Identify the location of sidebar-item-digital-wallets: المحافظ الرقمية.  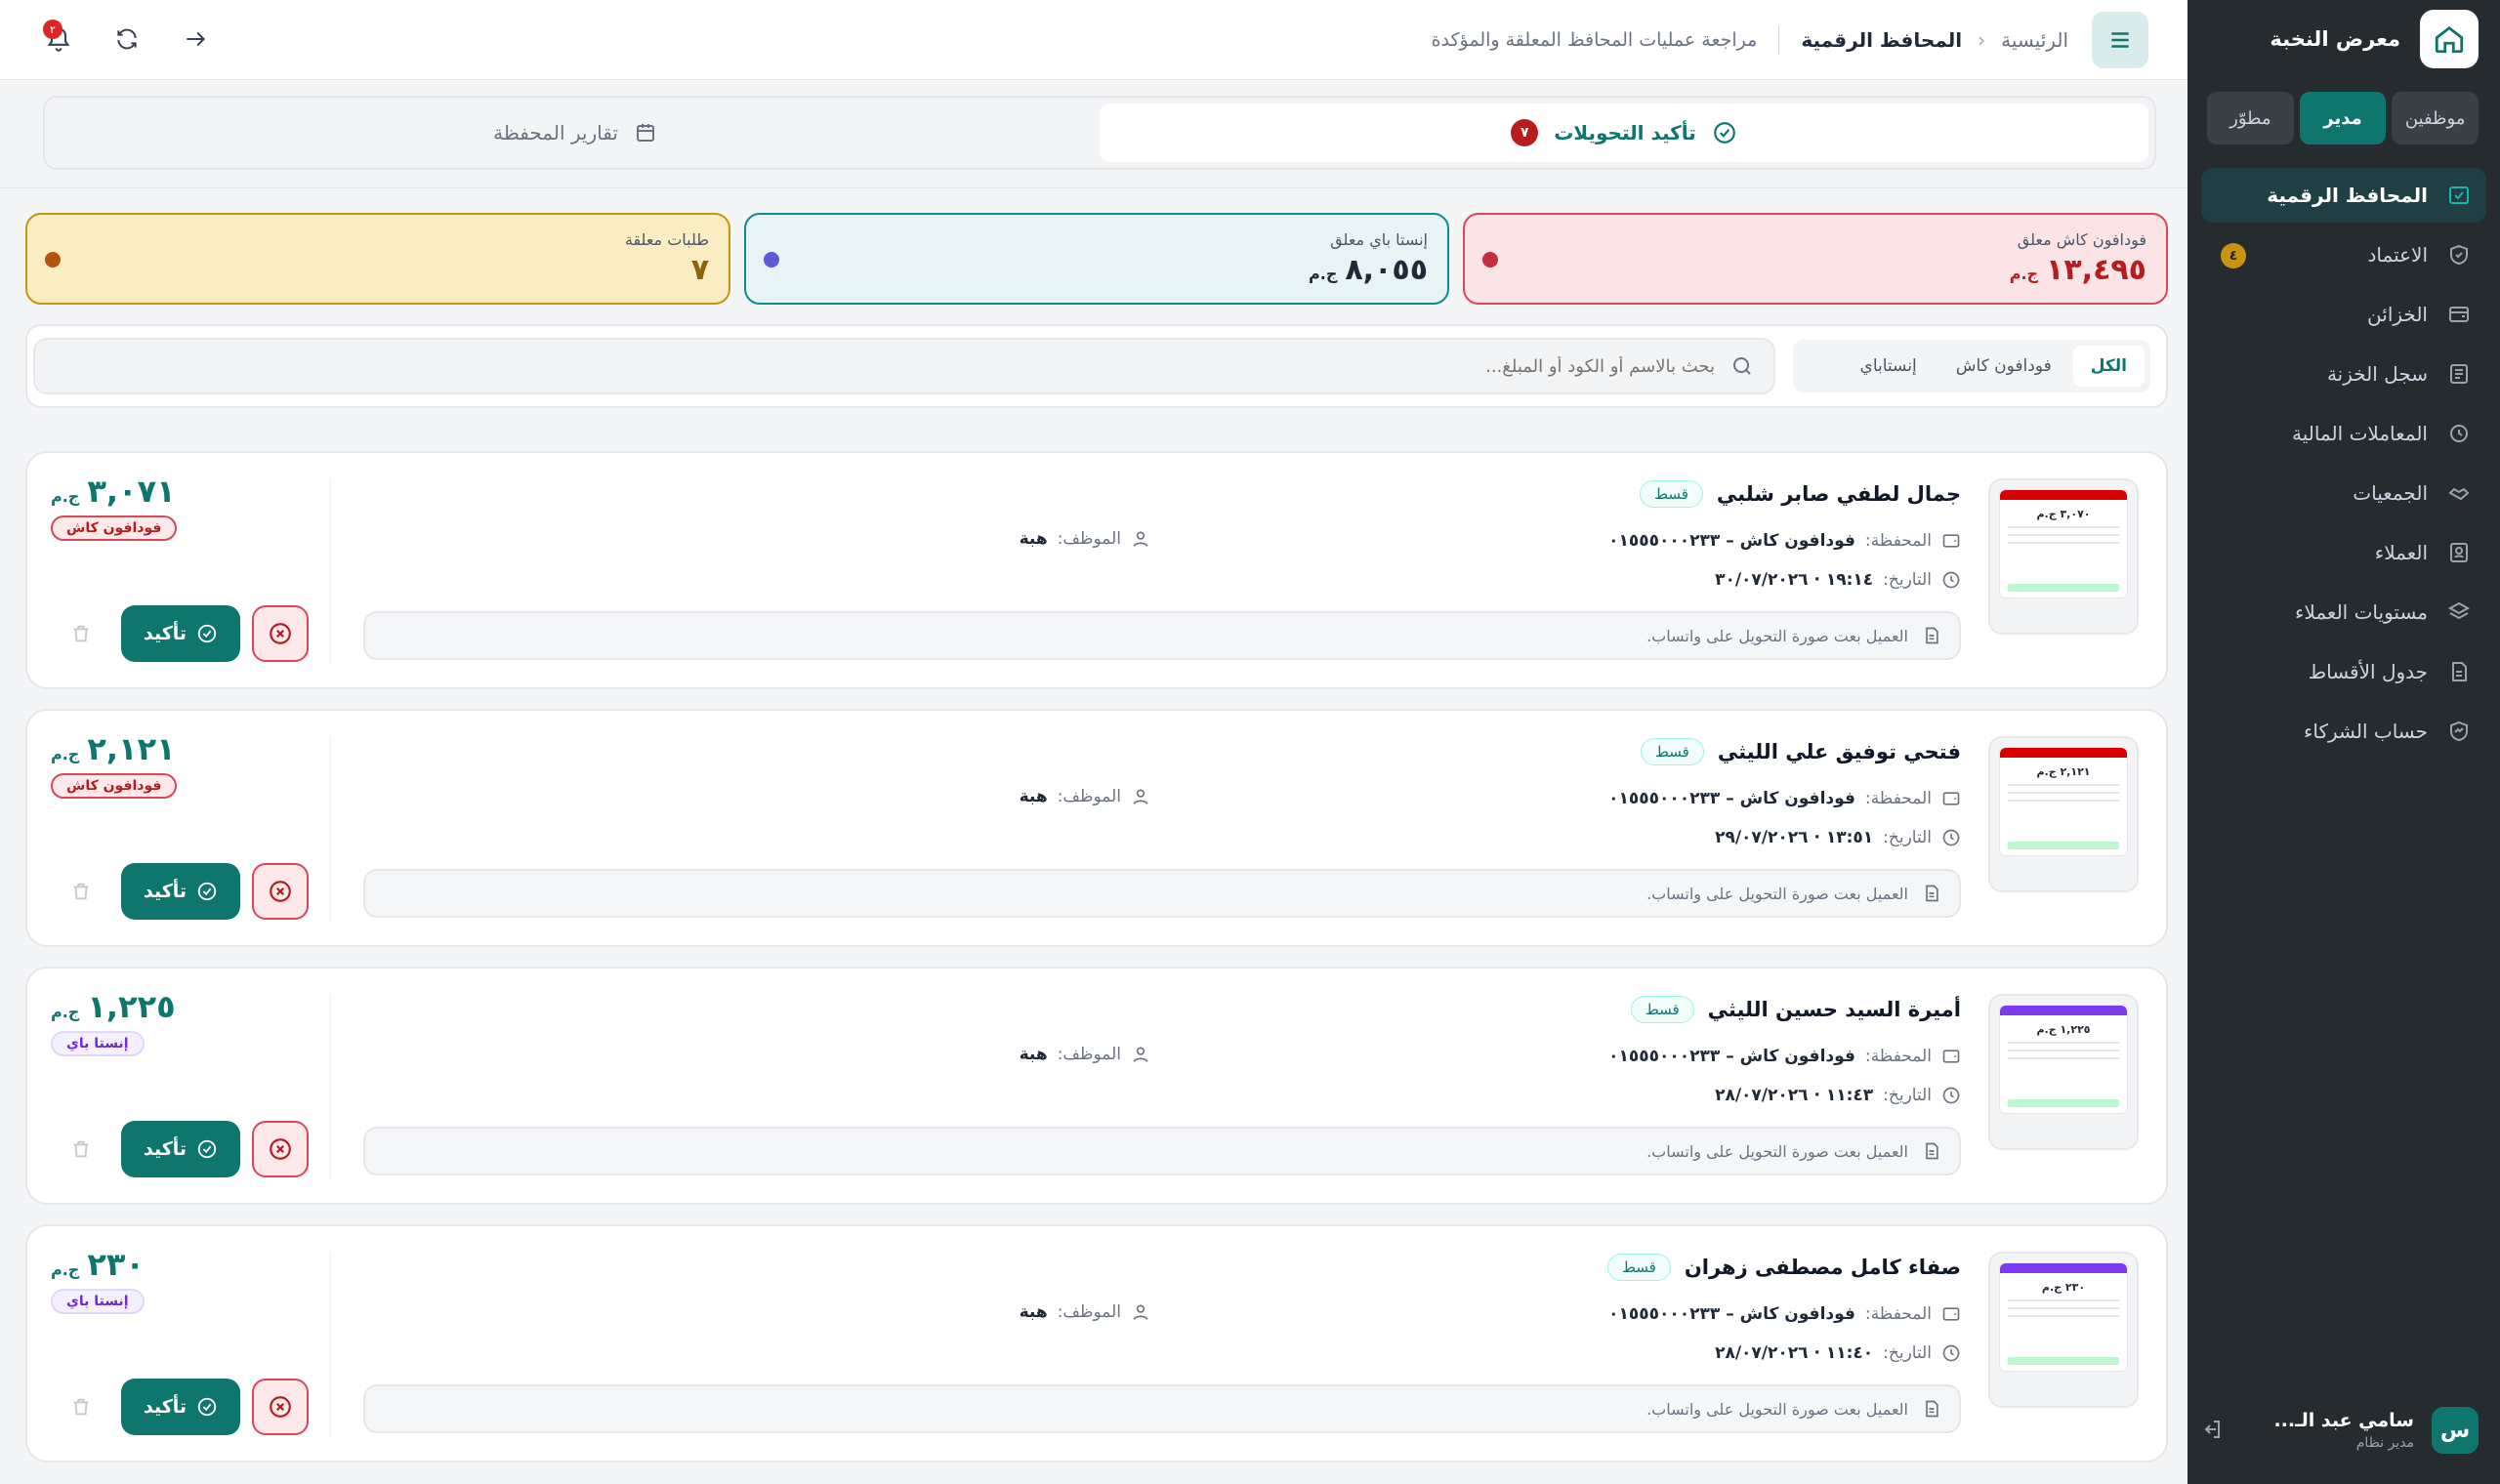
(2343, 196).